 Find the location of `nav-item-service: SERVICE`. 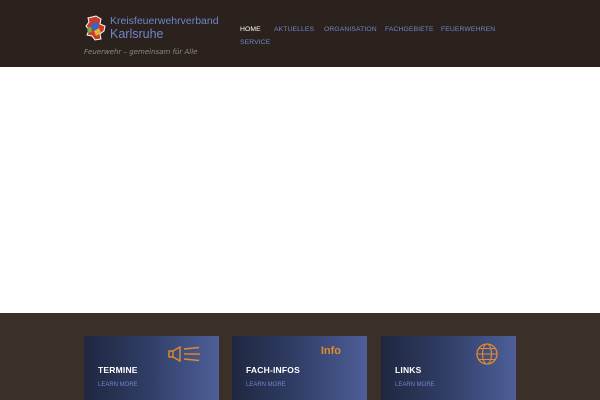

nav-item-service: SERVICE is located at coordinates (255, 42).